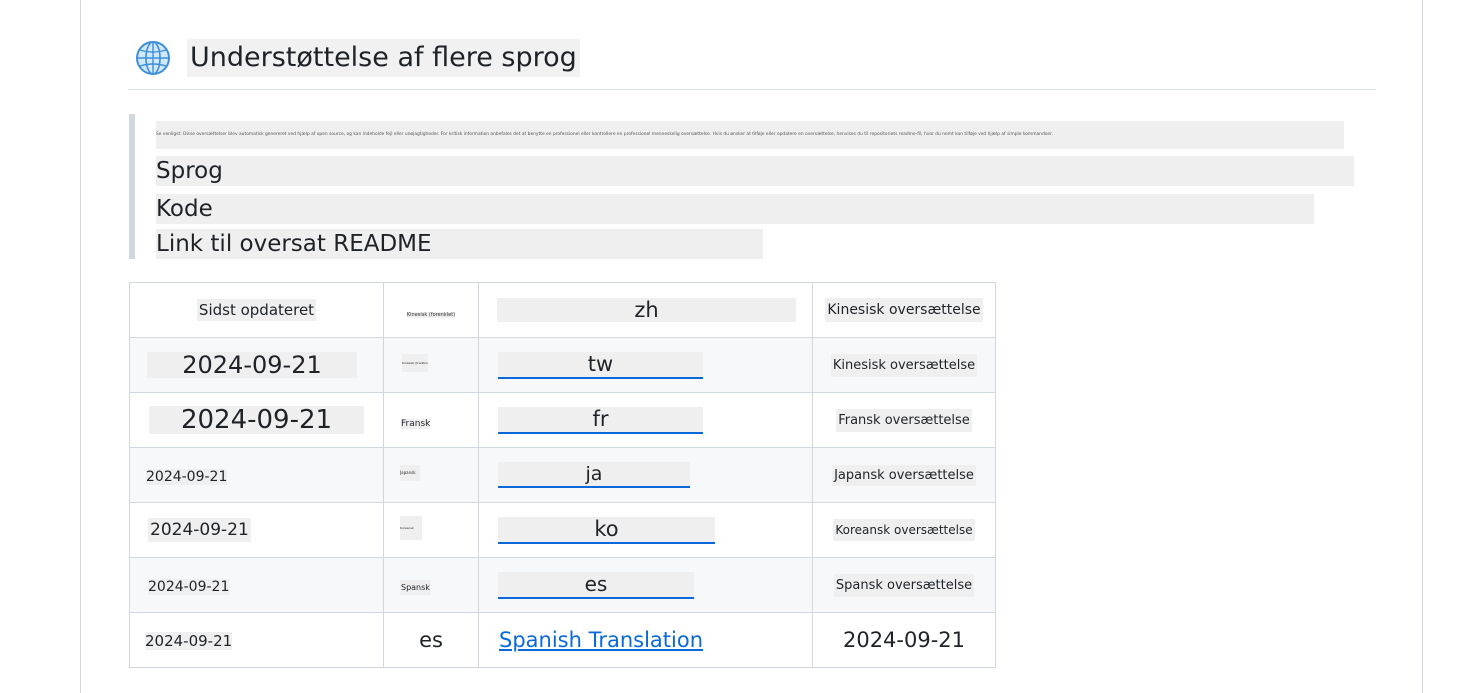 The image size is (1482, 693). Describe the element at coordinates (415, 587) in the screenshot. I see `language-cell: Spansk` at that location.